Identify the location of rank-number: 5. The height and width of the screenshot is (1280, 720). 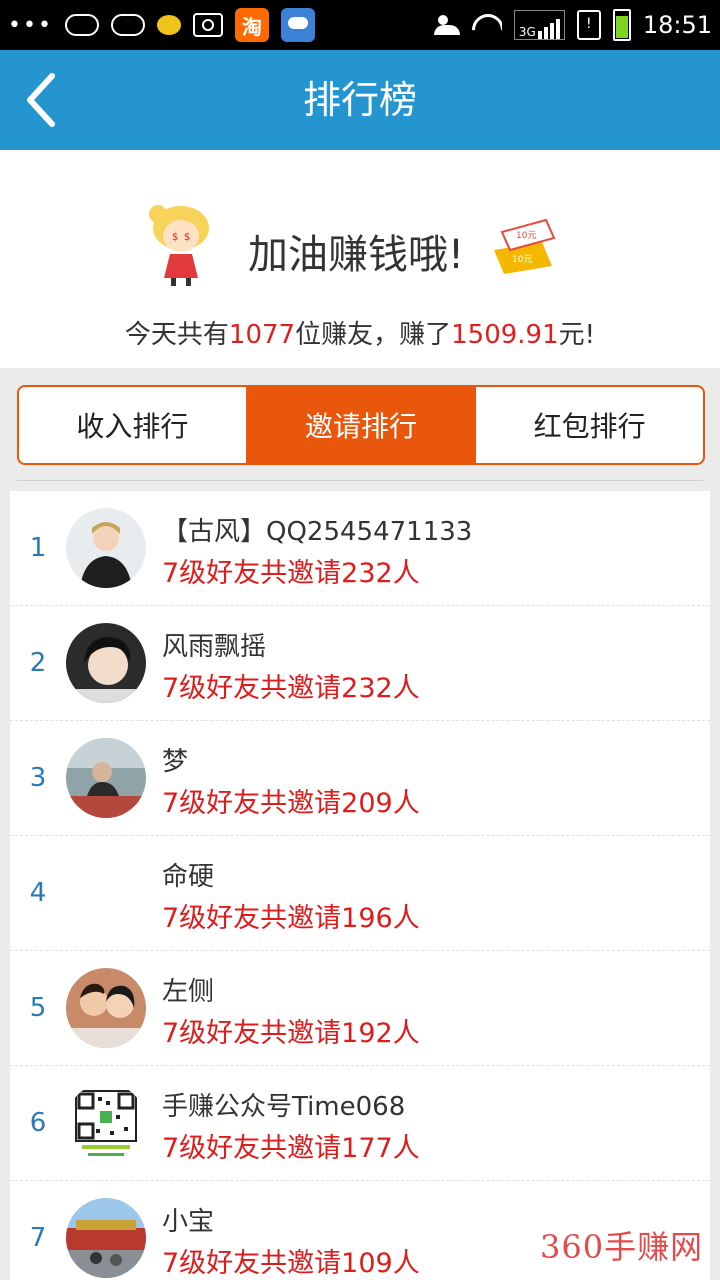
(38, 1008).